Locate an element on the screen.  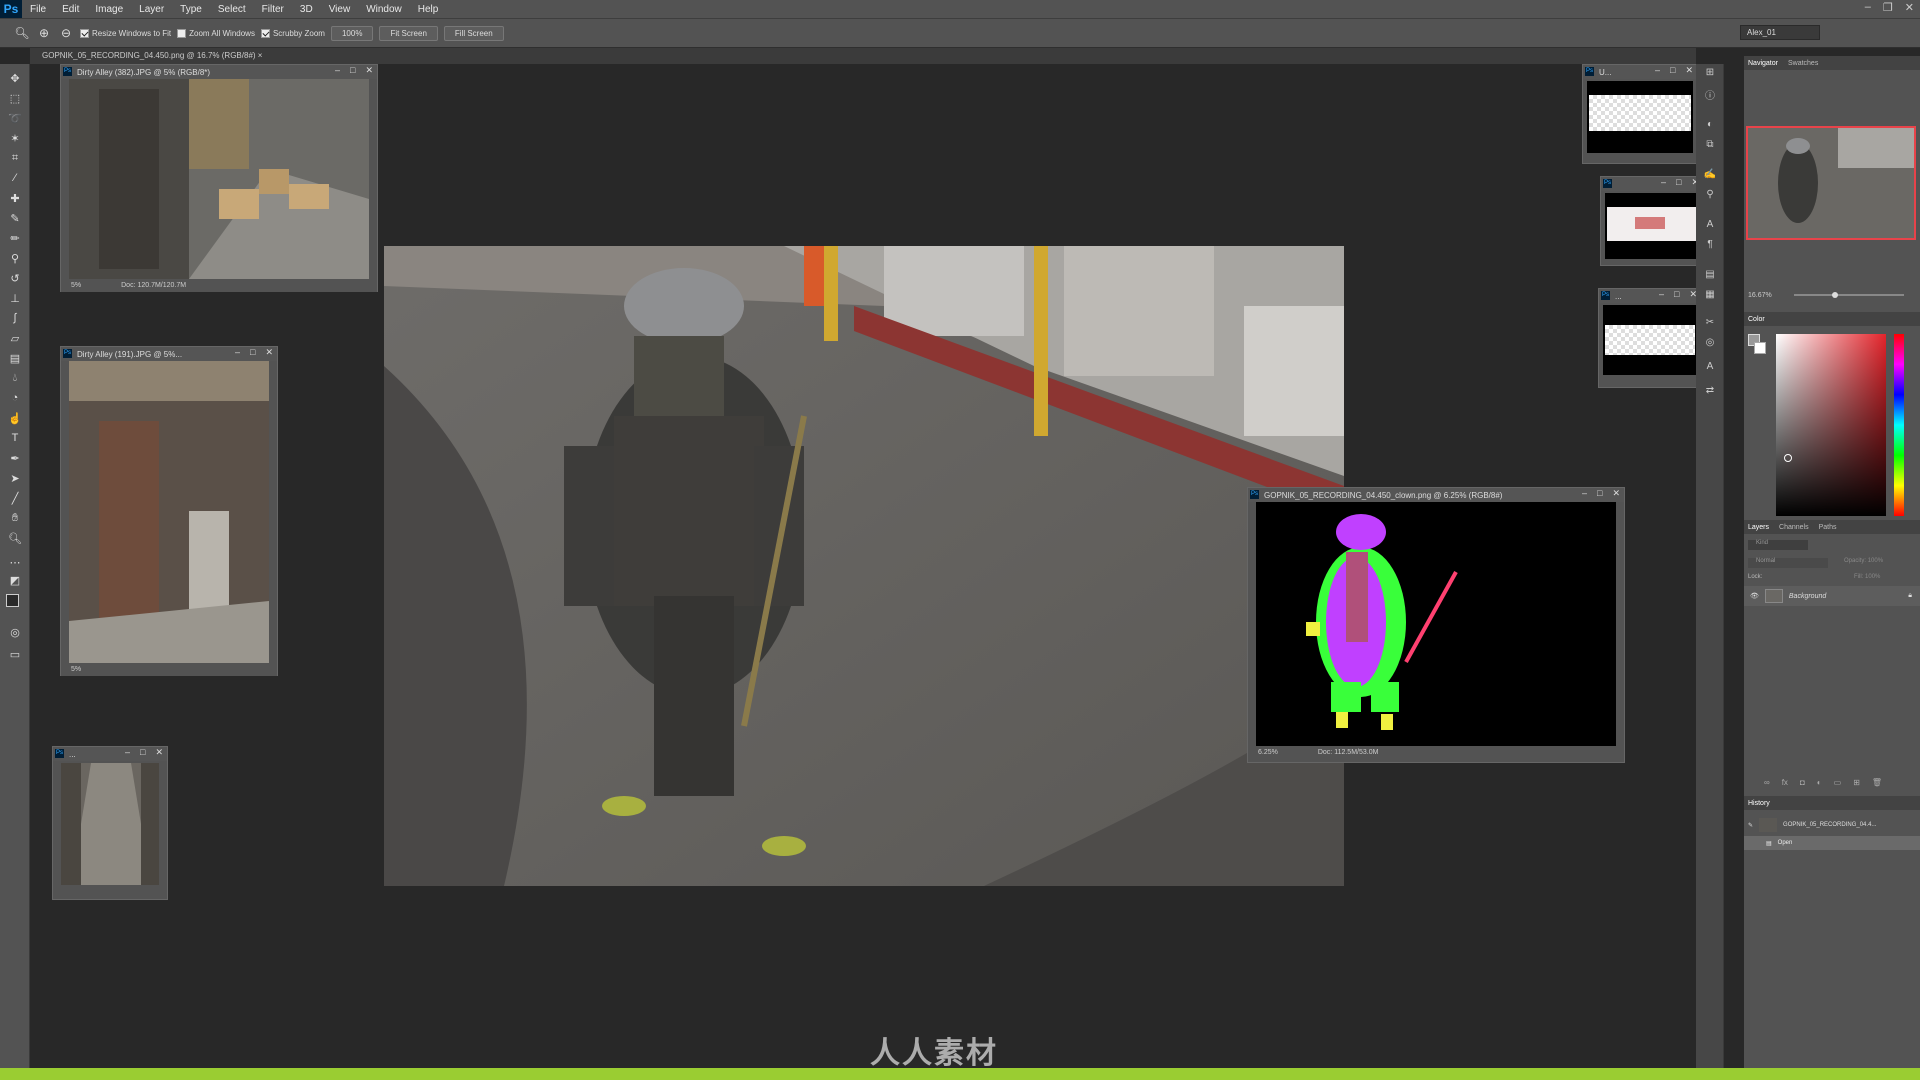
eye-visibility-icon: 👁︎ is located at coordinates (1754, 596).